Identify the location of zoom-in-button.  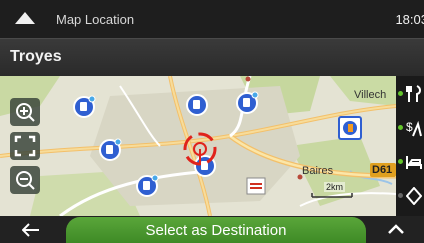
(25, 112).